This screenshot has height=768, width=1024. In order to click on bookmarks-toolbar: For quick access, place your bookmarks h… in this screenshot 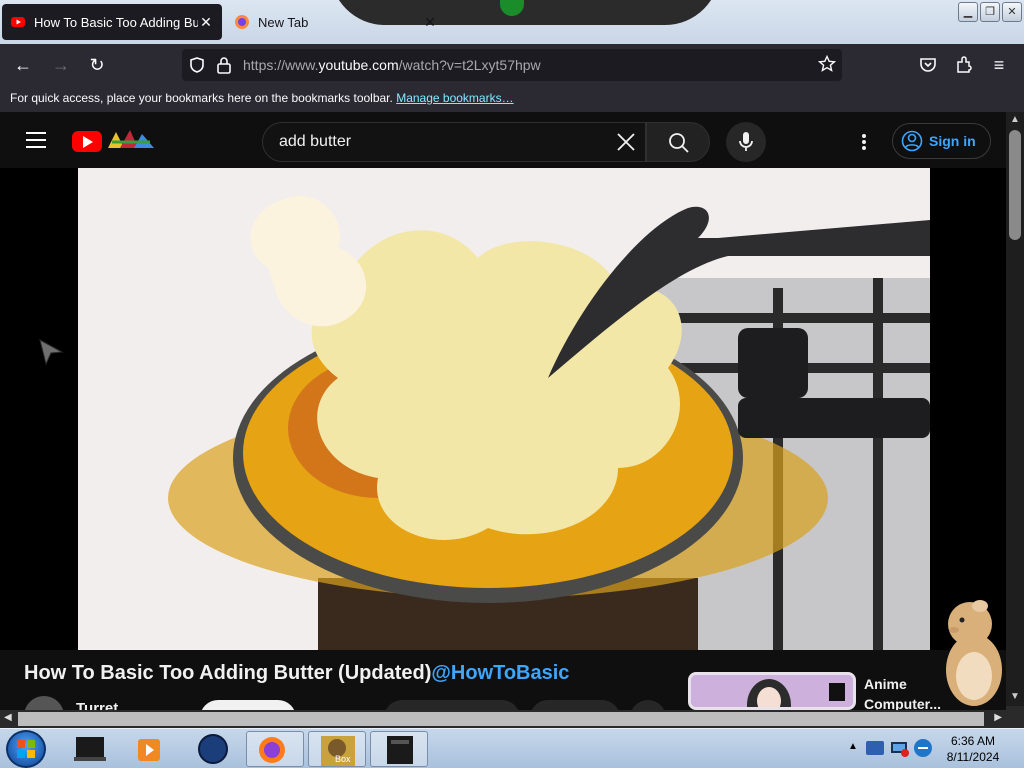, I will do `click(512, 99)`.